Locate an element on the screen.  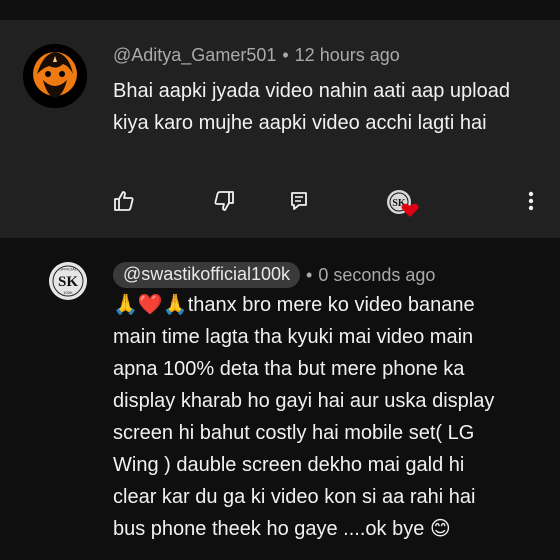
reply-text-line: main time lagta tha kyuki mai video main is located at coordinates (293, 337).